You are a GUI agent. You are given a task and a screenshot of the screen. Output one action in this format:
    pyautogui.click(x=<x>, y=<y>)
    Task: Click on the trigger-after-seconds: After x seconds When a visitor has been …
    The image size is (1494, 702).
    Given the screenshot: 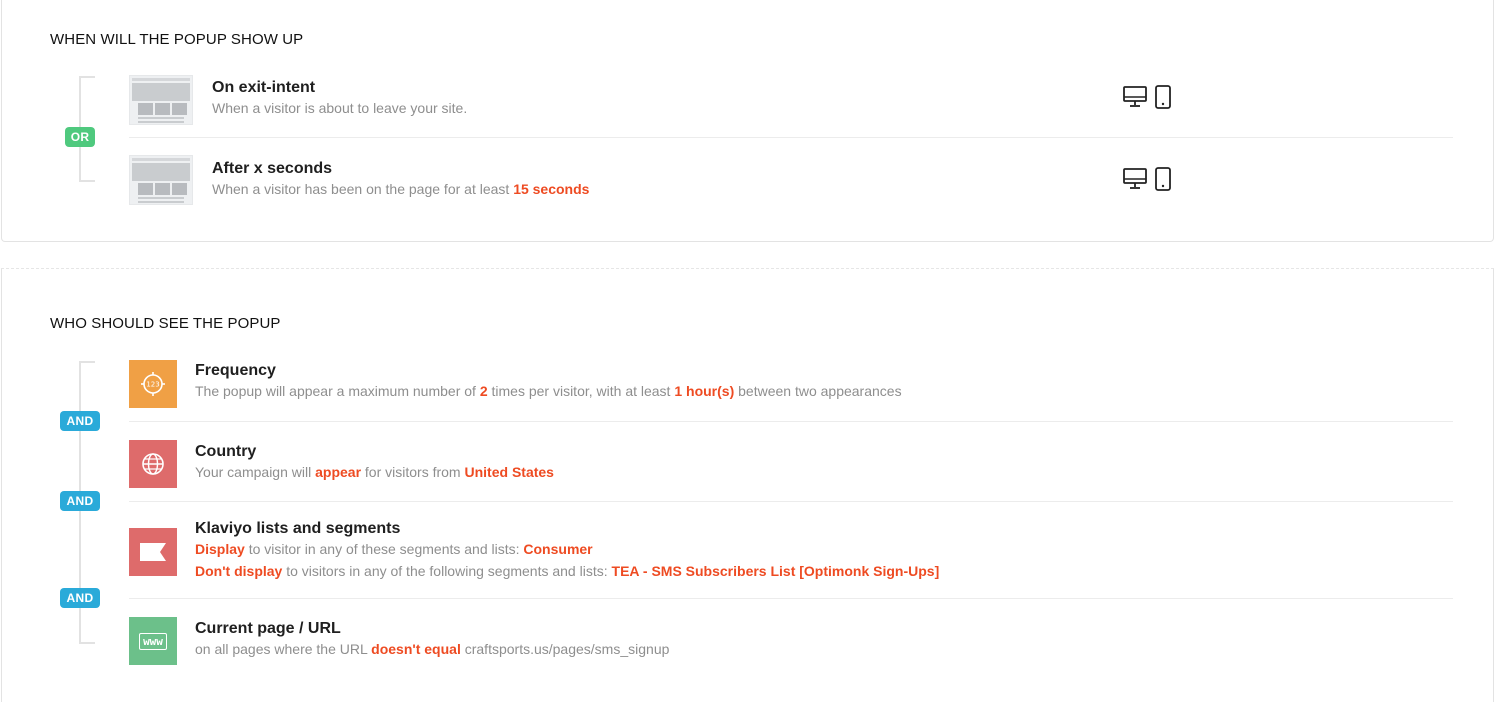 What is the action you would take?
    pyautogui.click(x=791, y=182)
    